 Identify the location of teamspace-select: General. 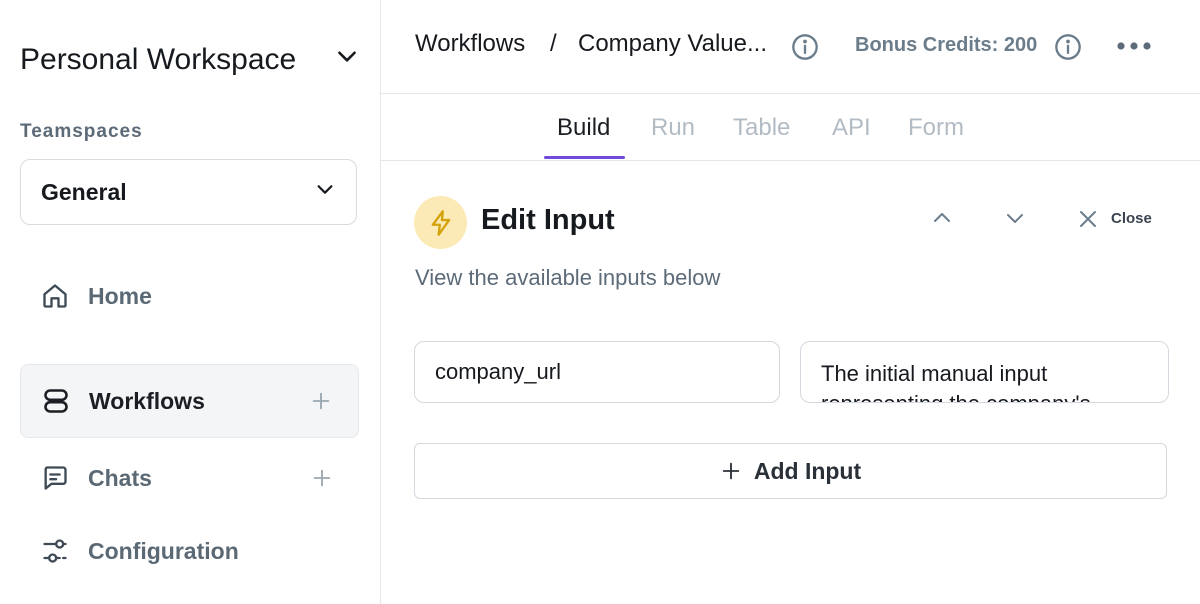
(188, 192).